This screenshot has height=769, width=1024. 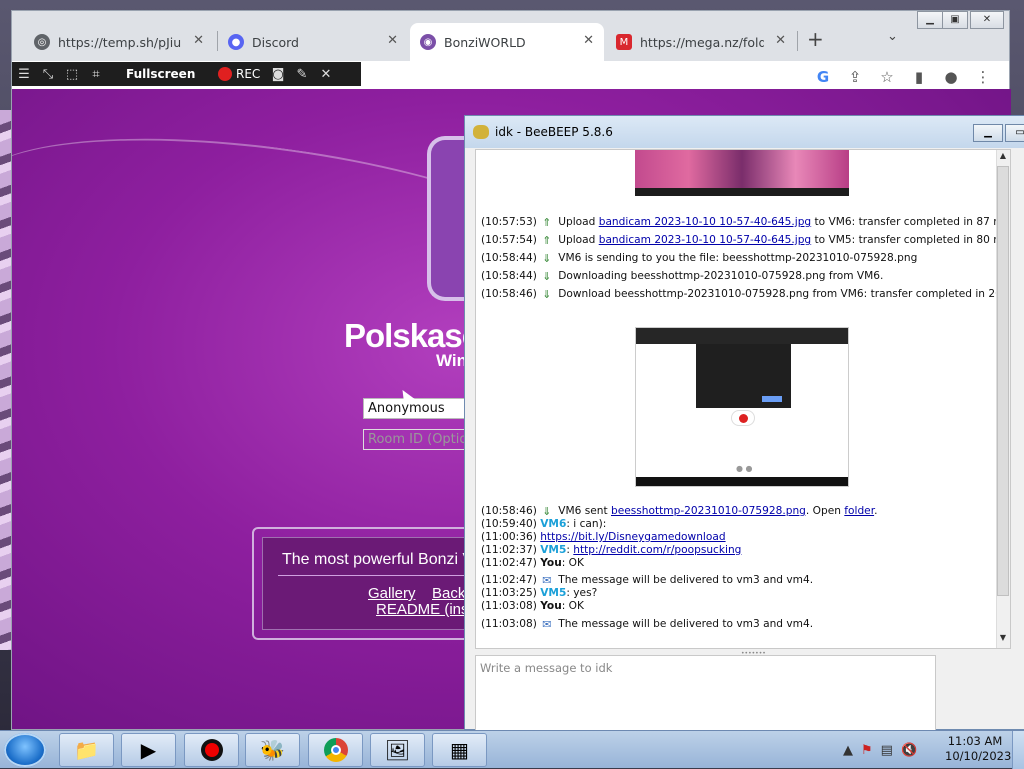 I want to click on clock-time: 11:03 AM, so click(x=975, y=741).